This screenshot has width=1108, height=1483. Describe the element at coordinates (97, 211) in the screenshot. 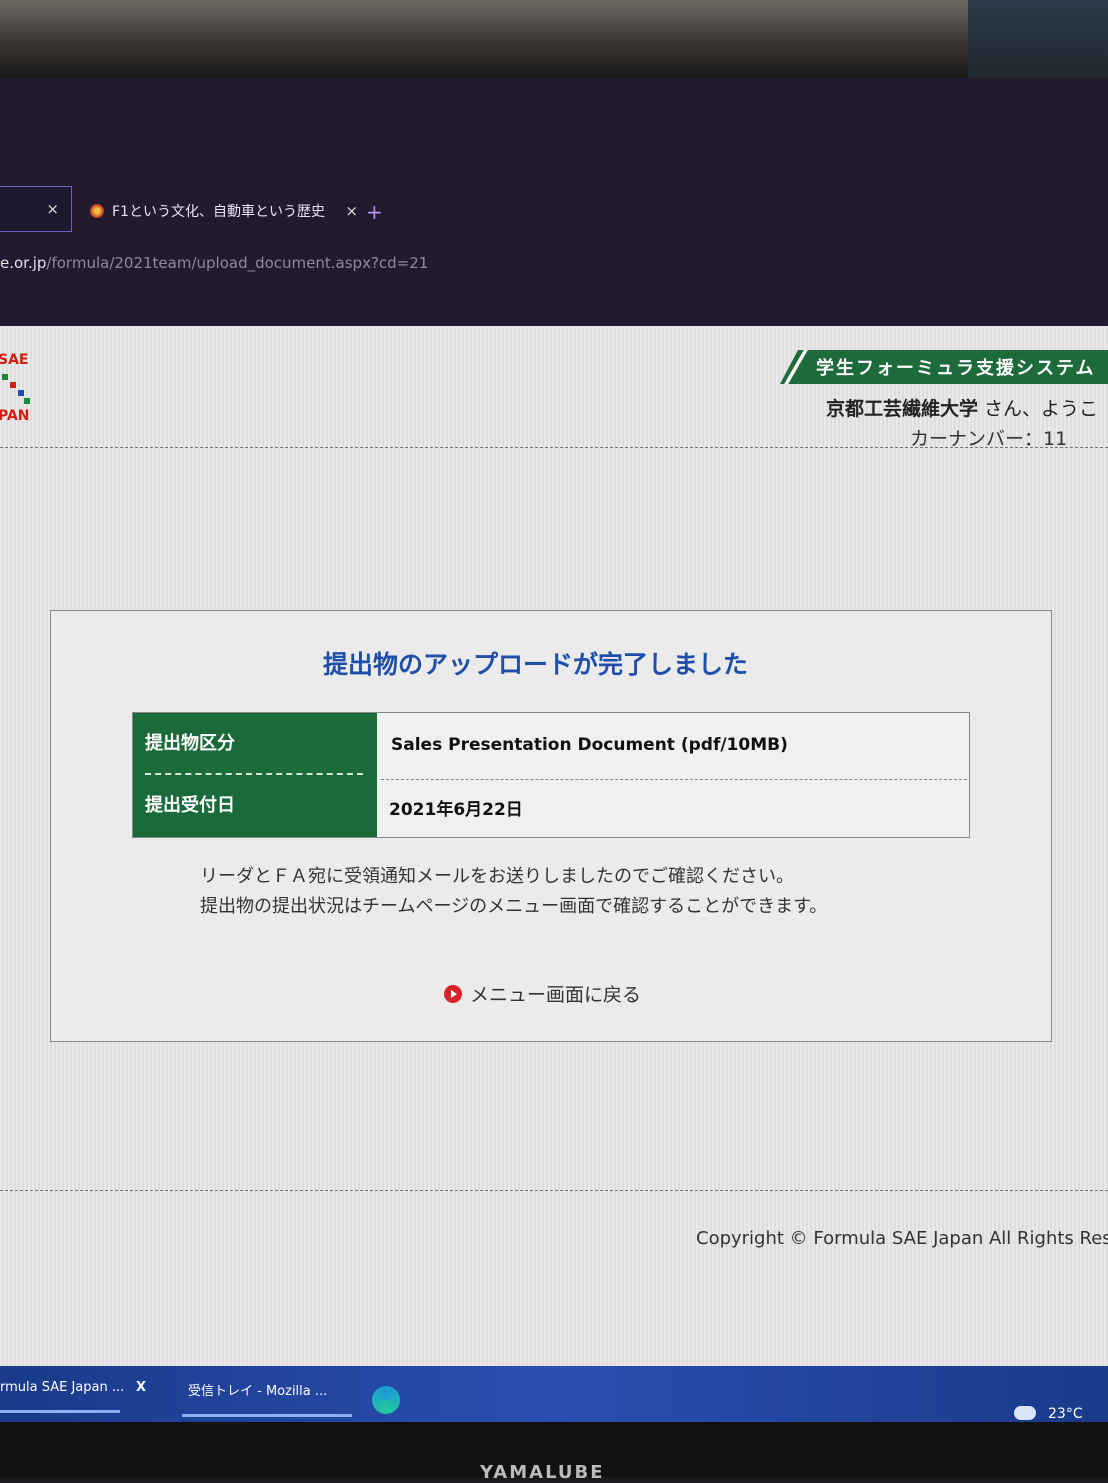

I see `site-favicon-icon` at that location.